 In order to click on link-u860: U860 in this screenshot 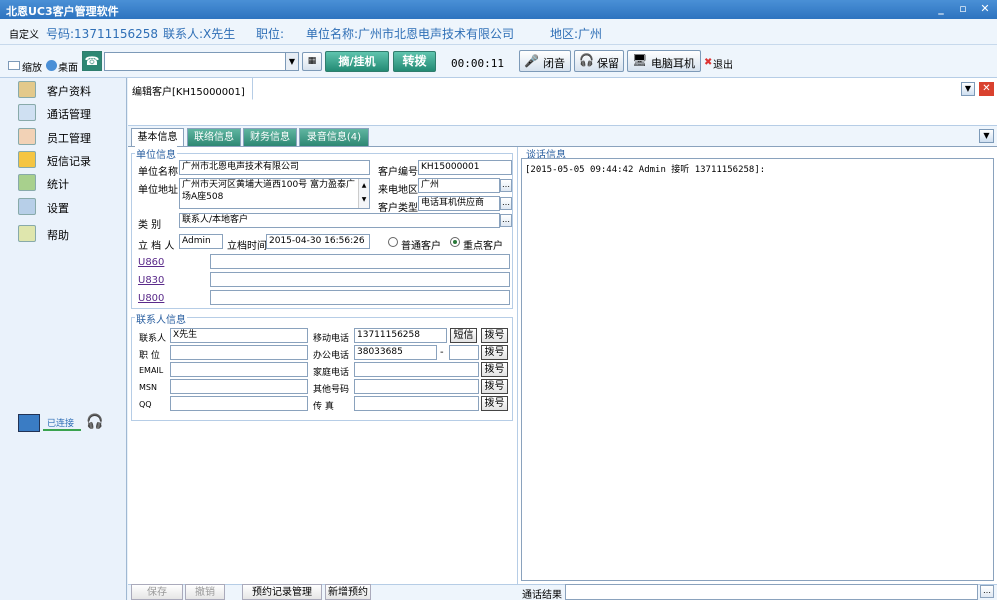, I will do `click(151, 262)`.